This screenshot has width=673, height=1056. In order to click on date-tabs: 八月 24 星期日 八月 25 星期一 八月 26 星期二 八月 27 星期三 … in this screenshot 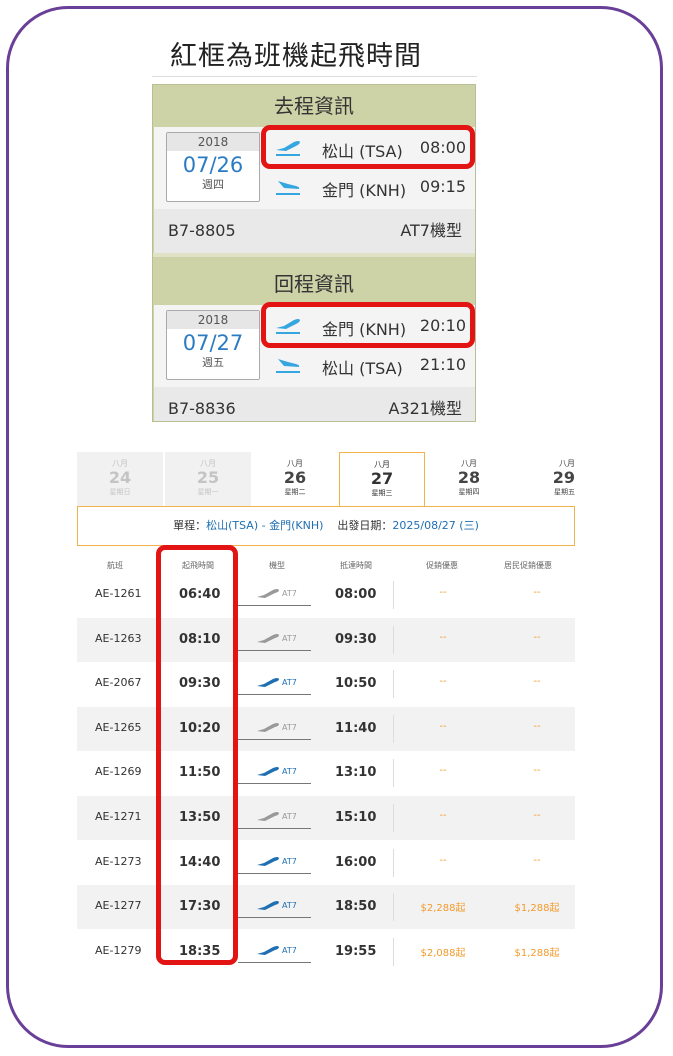, I will do `click(326, 479)`.